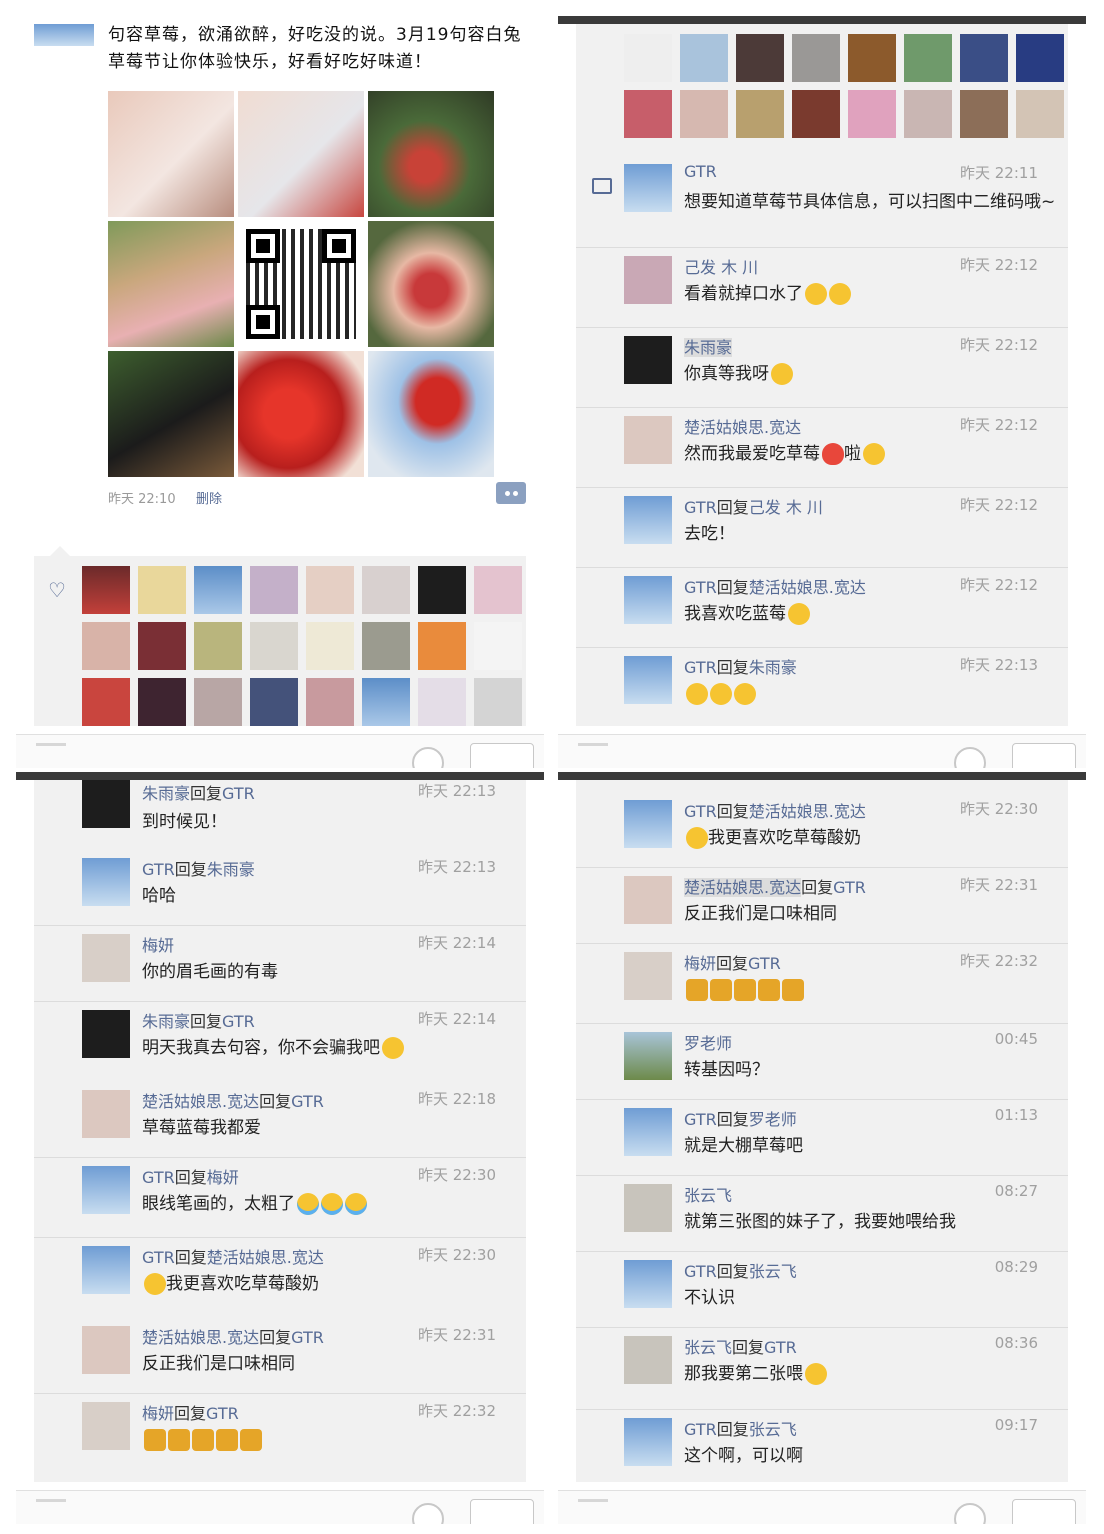  I want to click on reply-to: 朱雨豪, so click(231, 869).